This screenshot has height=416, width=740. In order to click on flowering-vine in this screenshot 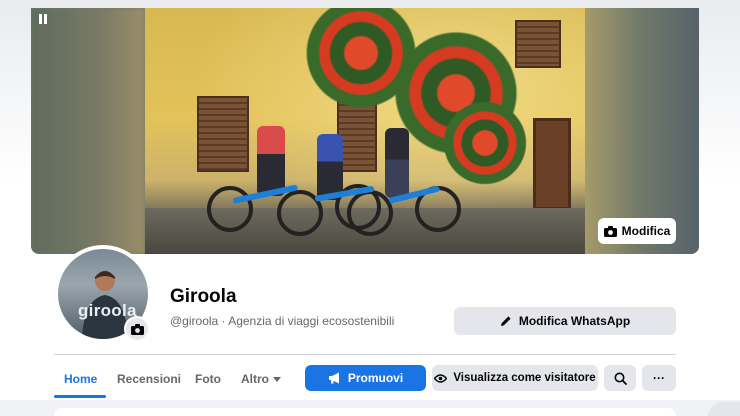, I will do `click(485, 143)`.